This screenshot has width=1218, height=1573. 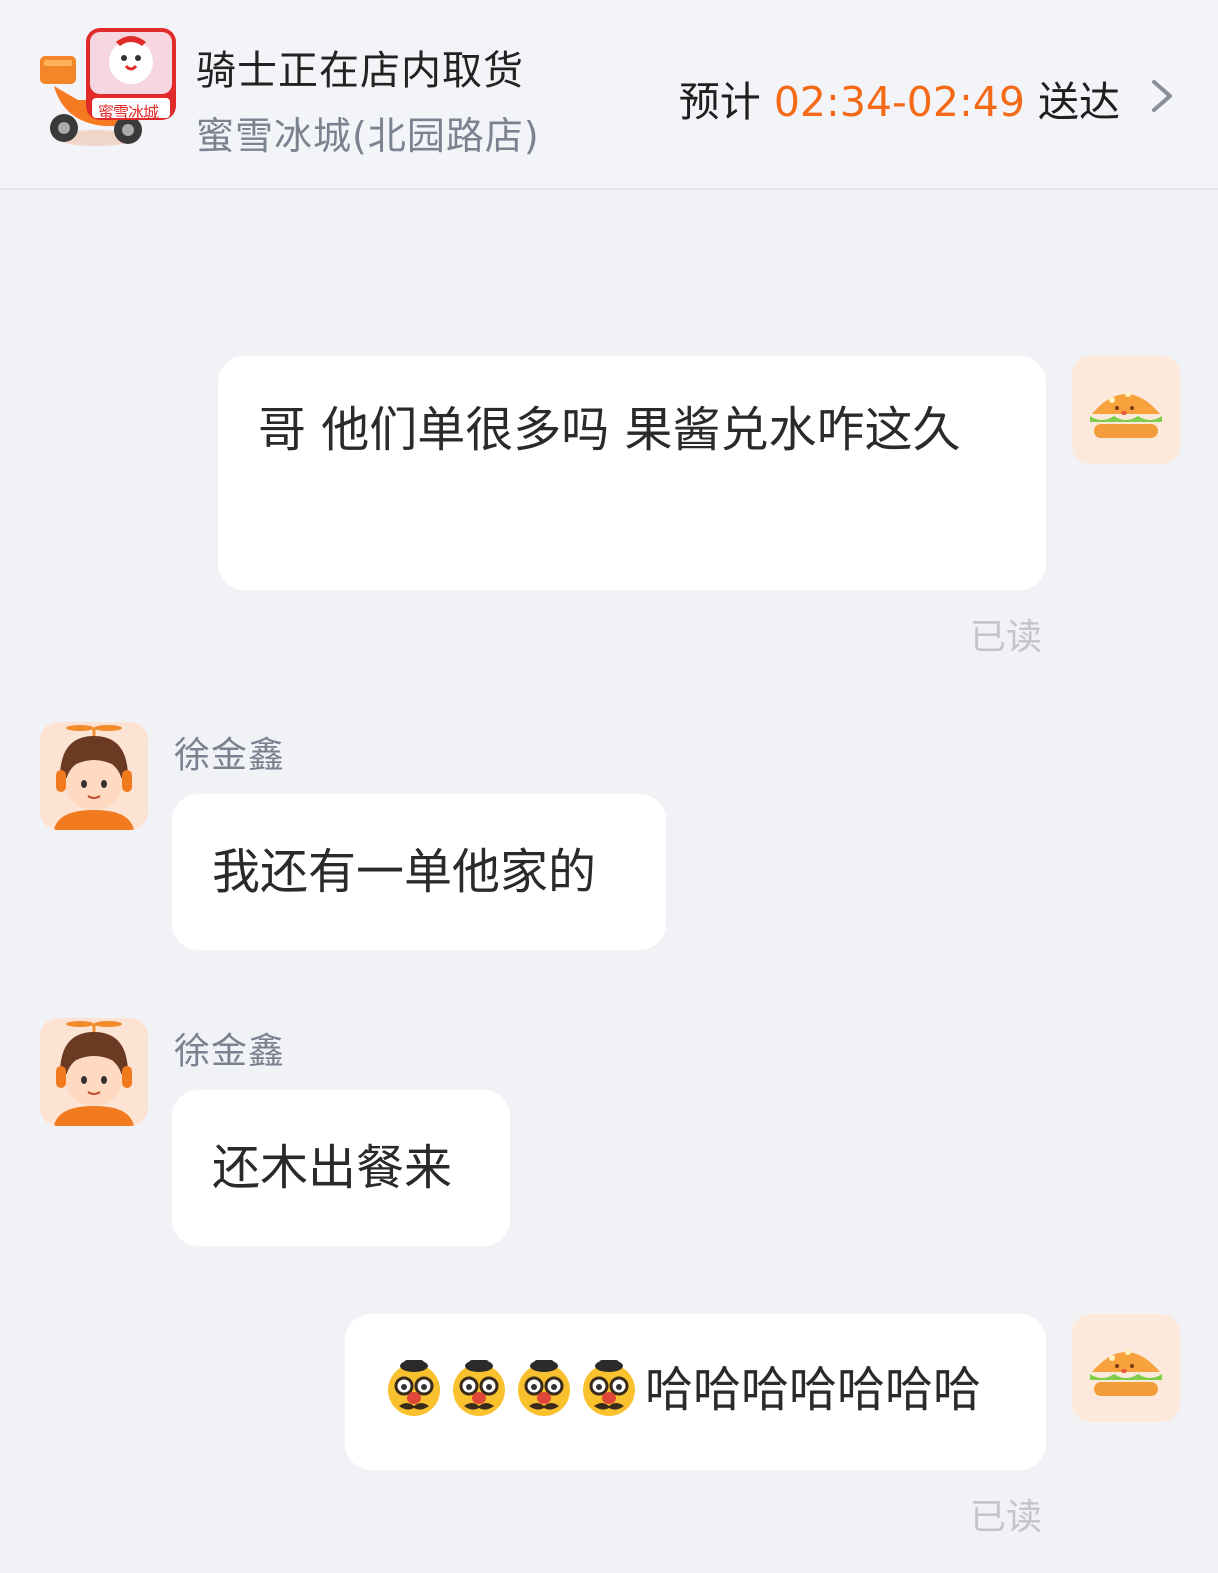 What do you see at coordinates (128, 112) in the screenshot?
I see `logo-text: 蜜雪冰城` at bounding box center [128, 112].